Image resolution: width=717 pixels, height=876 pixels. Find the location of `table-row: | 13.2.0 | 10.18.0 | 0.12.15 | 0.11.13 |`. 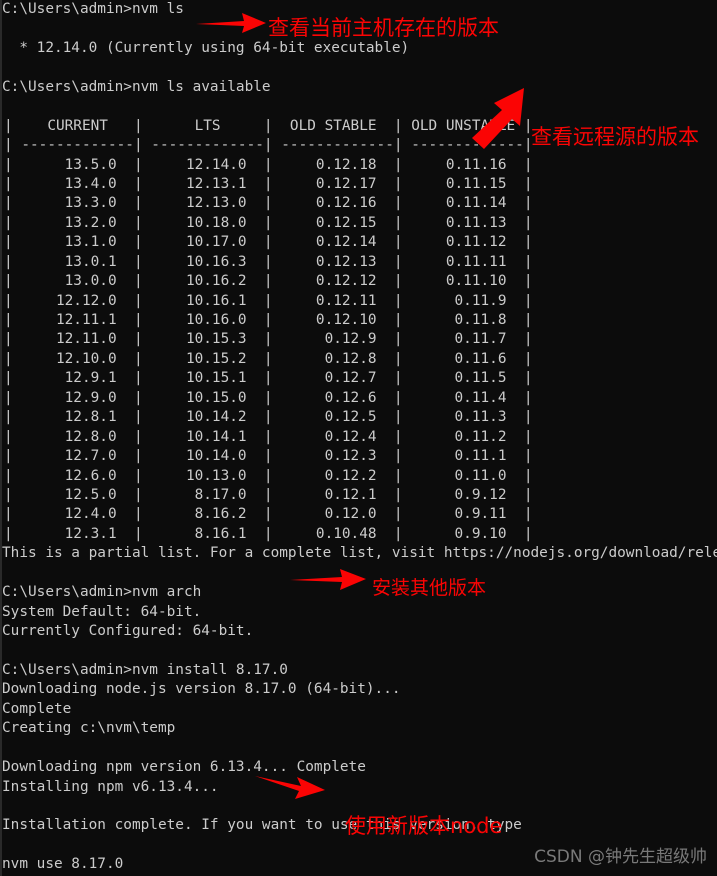

table-row: | 13.2.0 | 10.18.0 | 0.12.15 | 0.11.13 | is located at coordinates (268, 222).